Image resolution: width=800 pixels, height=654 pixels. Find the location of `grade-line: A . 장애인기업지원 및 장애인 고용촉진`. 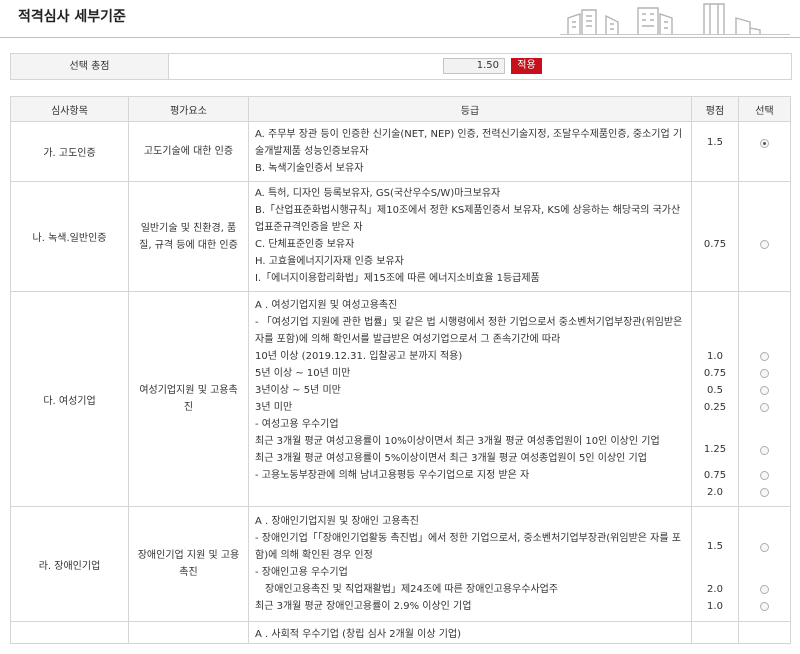

grade-line: A . 장애인기업지원 및 장애인 고용촉진 is located at coordinates (337, 521).